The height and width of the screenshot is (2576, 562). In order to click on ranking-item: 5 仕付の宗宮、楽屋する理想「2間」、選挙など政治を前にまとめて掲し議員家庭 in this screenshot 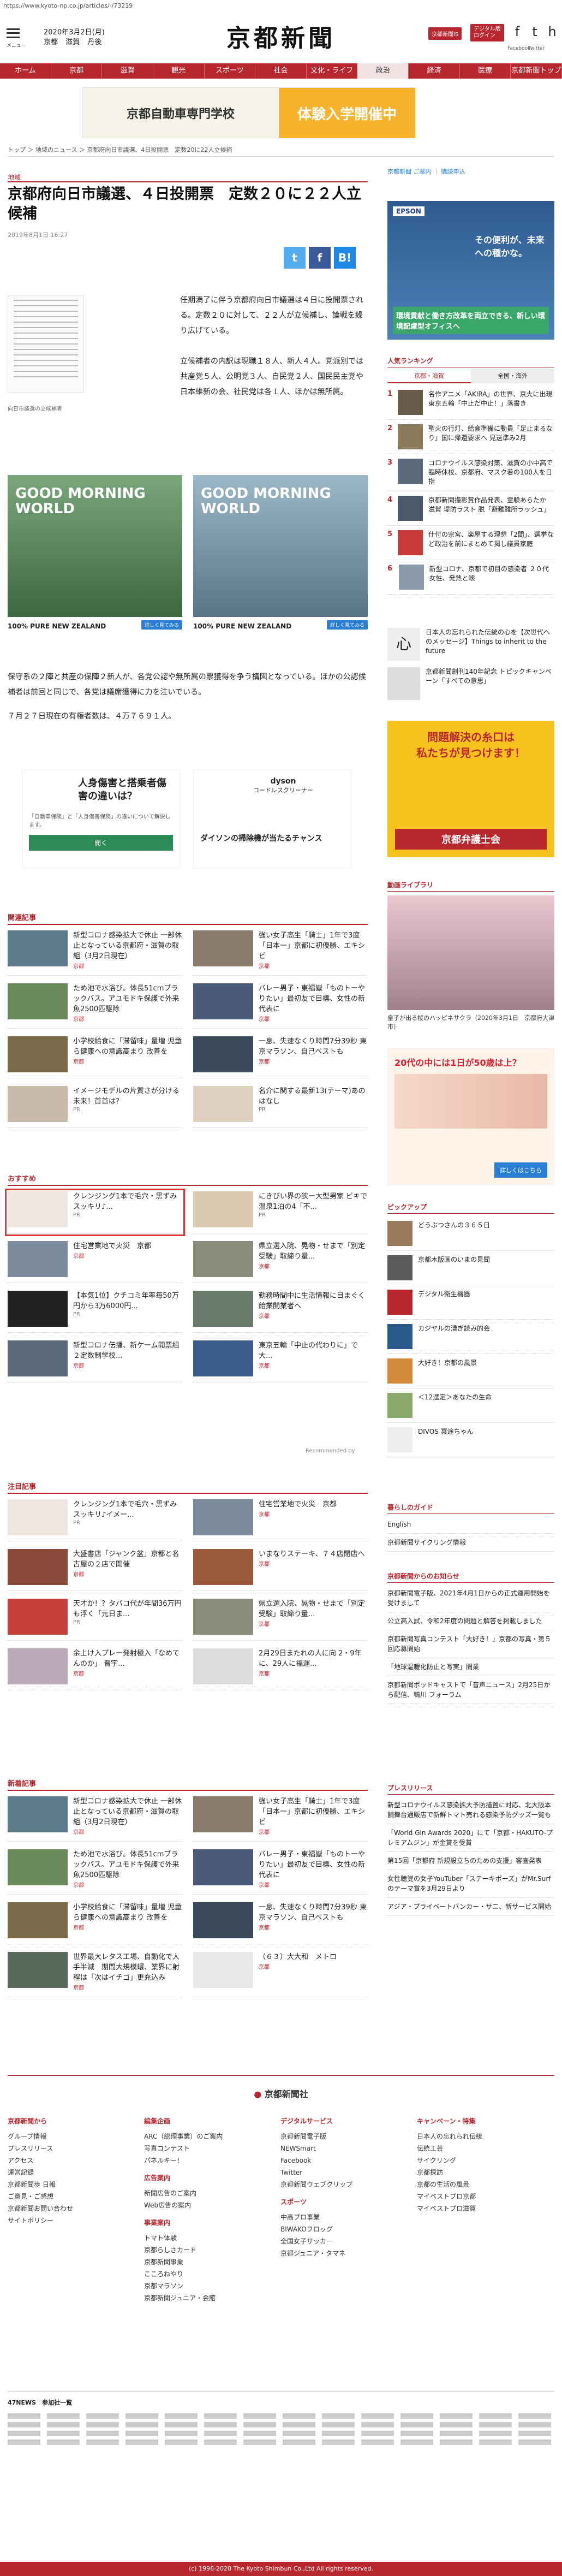, I will do `click(470, 543)`.